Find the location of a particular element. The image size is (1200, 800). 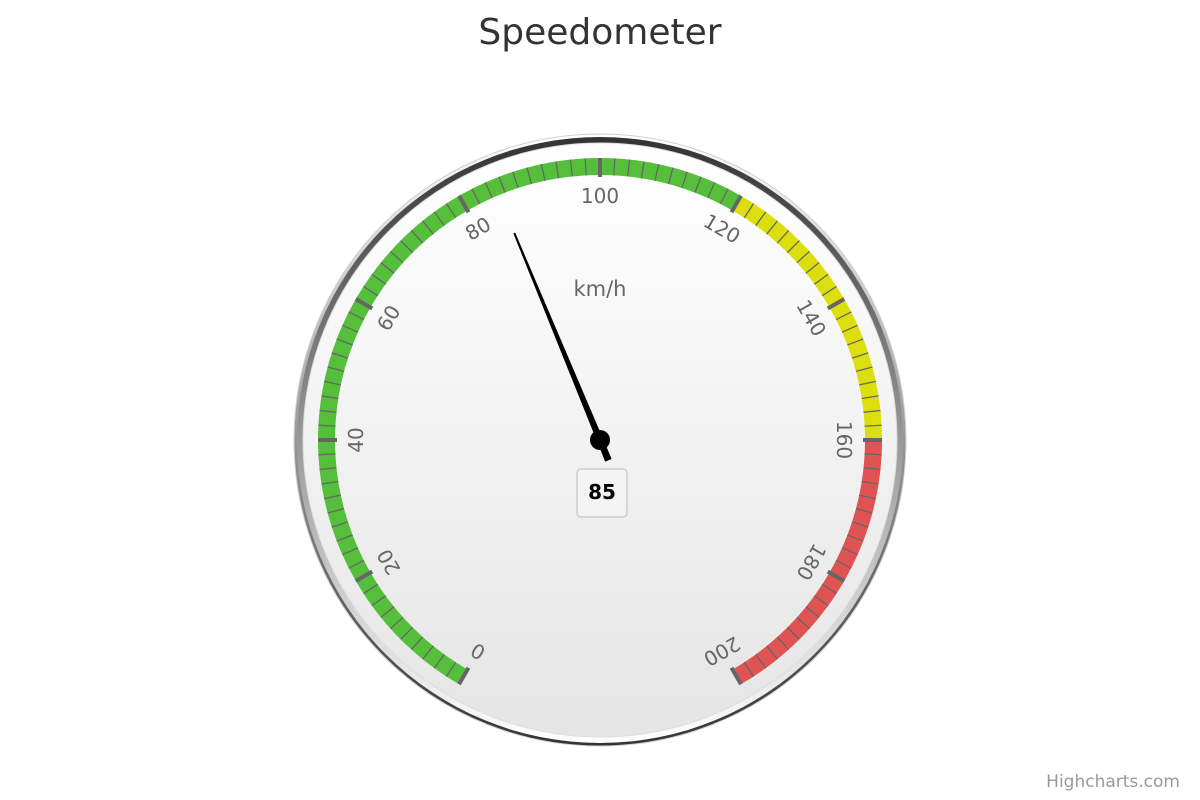

unit-label: km/h is located at coordinates (599, 289).